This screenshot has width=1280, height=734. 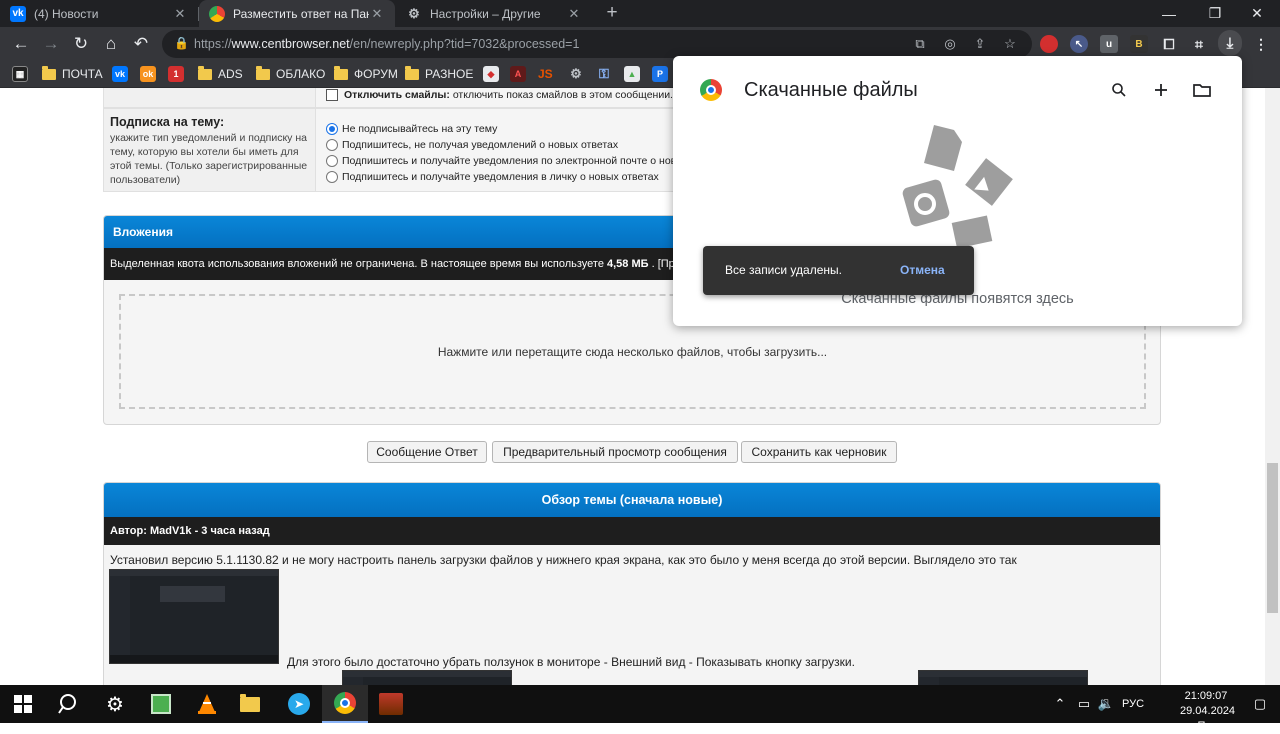 What do you see at coordinates (439, 73) in the screenshot?
I see `bookmark-raznoe: РАЗНОЕ` at bounding box center [439, 73].